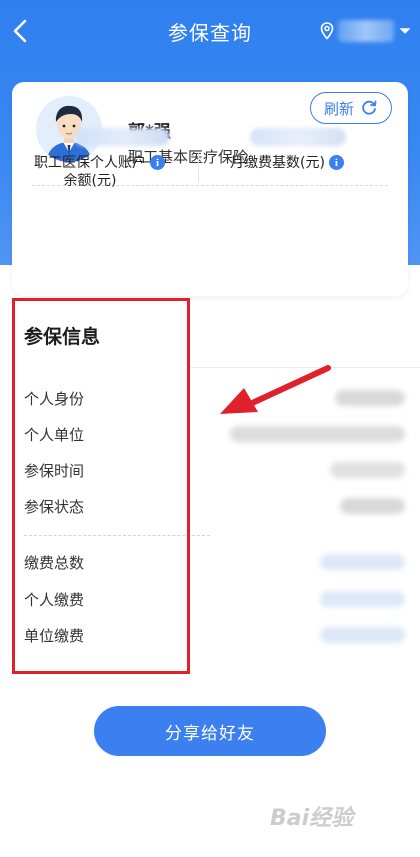 This screenshot has width=420, height=857. What do you see at coordinates (372, 506) in the screenshot?
I see `status-value-redacted` at bounding box center [372, 506].